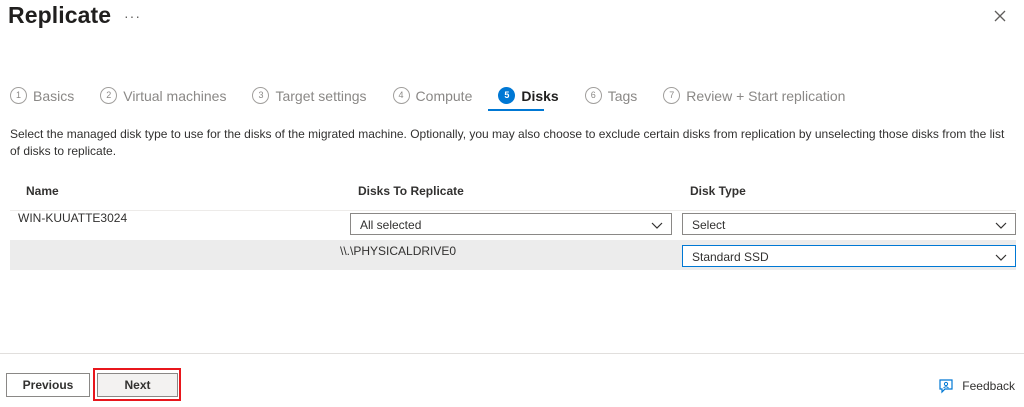 This screenshot has width=1024, height=407. Describe the element at coordinates (849, 224) in the screenshot. I see `disk-type-dropdown: Select` at that location.